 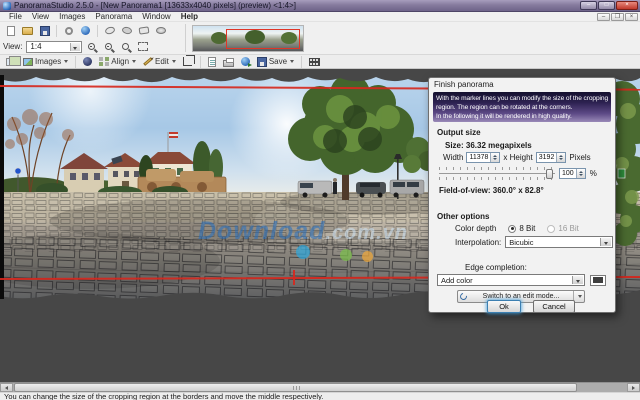 I want to click on edge-color-swatch, so click(x=598, y=280).